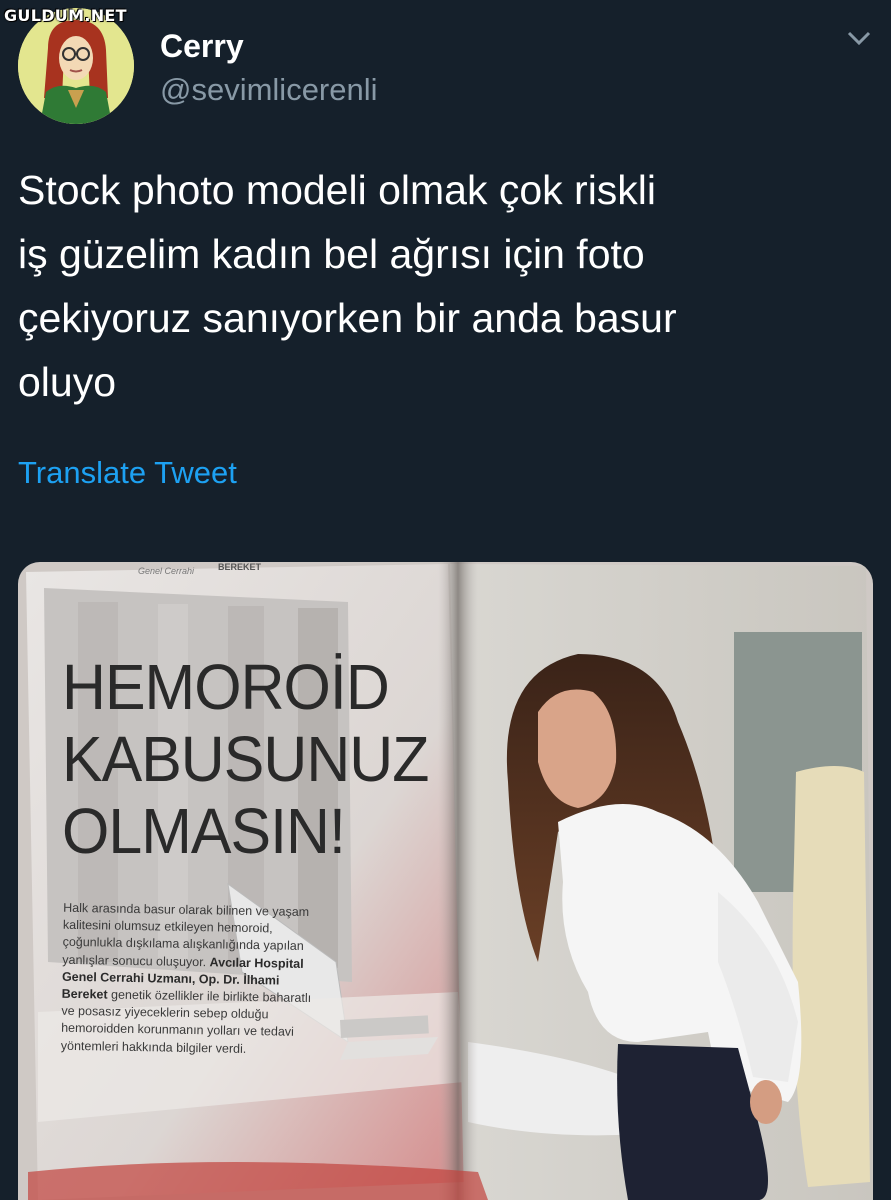 The width and height of the screenshot is (891, 1200). I want to click on chevron-down-icon, so click(859, 38).